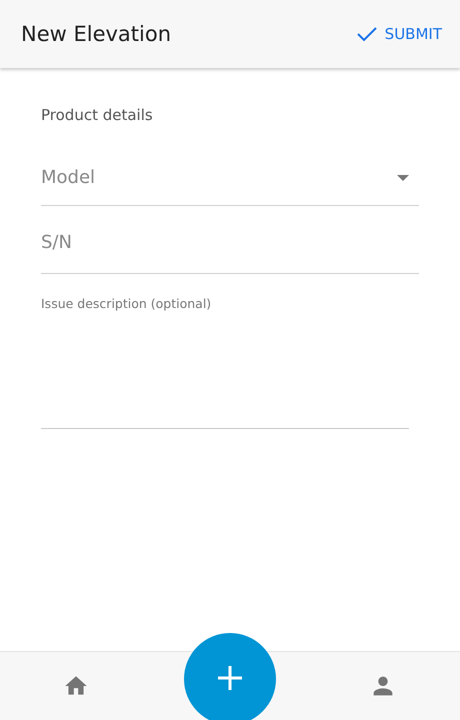 The height and width of the screenshot is (720, 460). I want to click on model-dropdown: Model, so click(230, 178).